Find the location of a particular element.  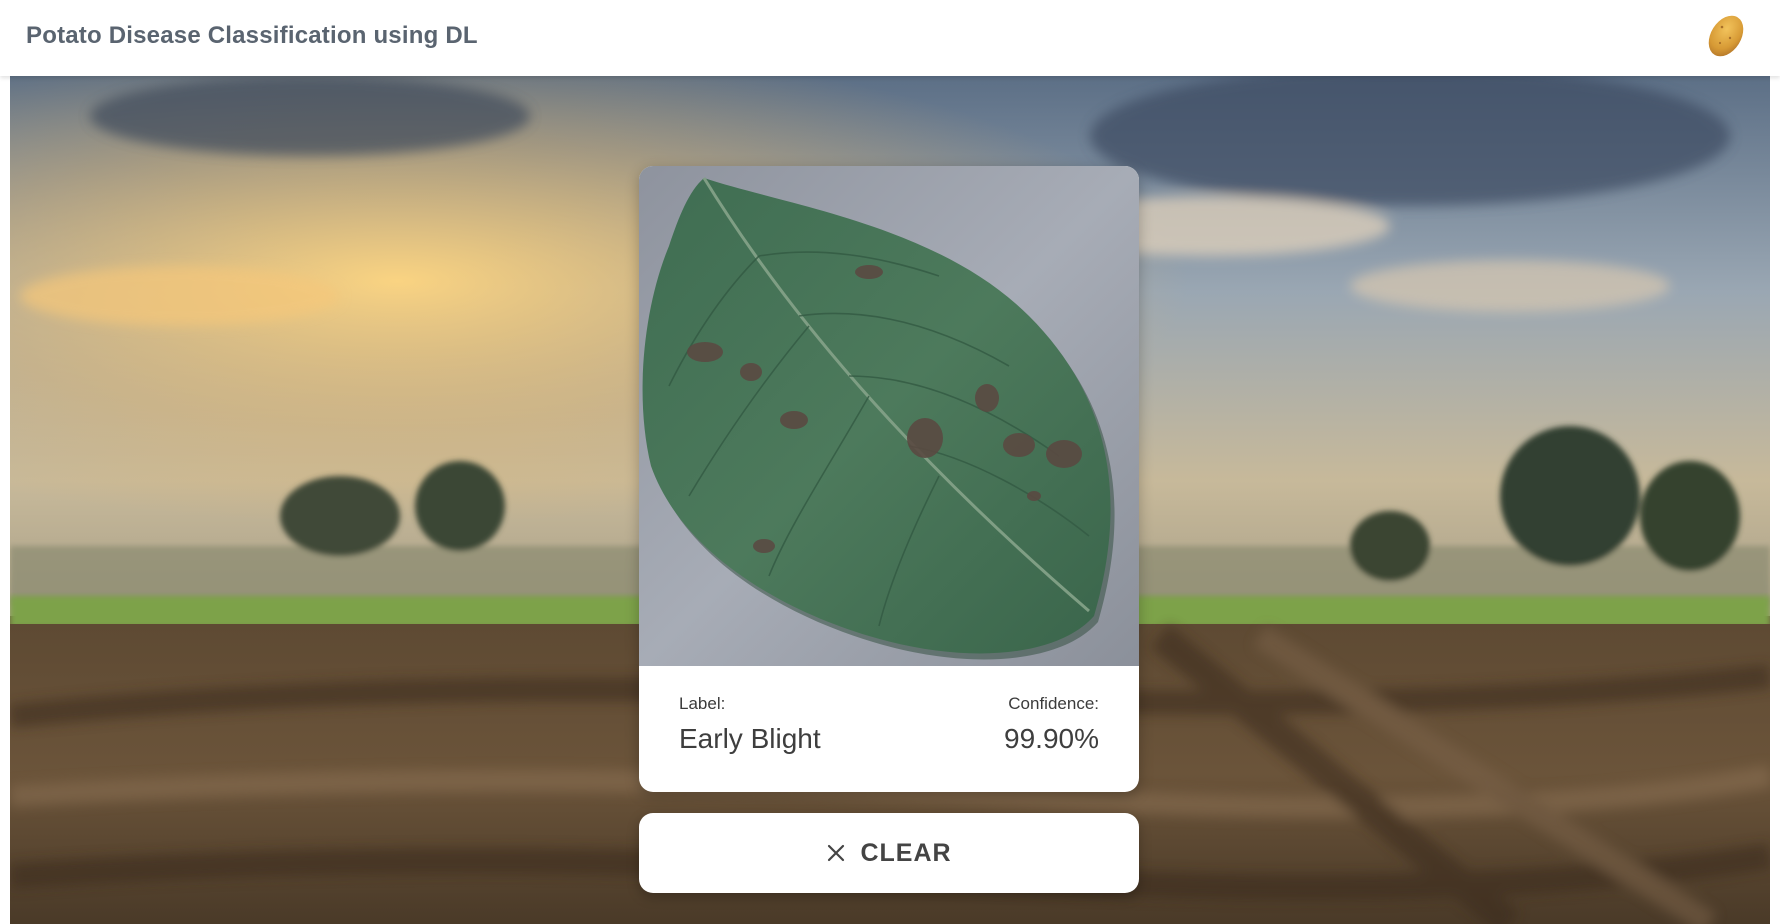

label-value: Early Blight is located at coordinates (750, 738).